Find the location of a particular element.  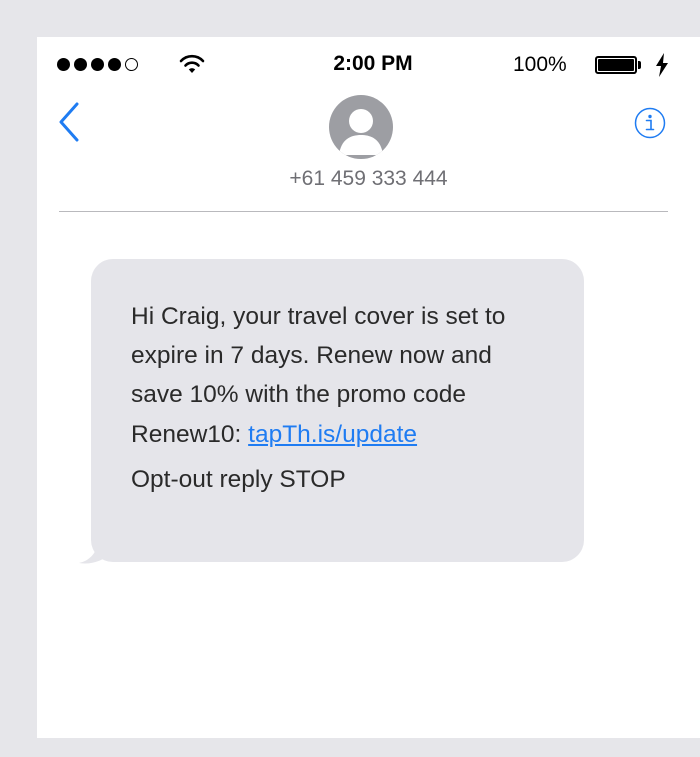

opt-out-text: Opt-out reply STOP is located at coordinates (238, 479).